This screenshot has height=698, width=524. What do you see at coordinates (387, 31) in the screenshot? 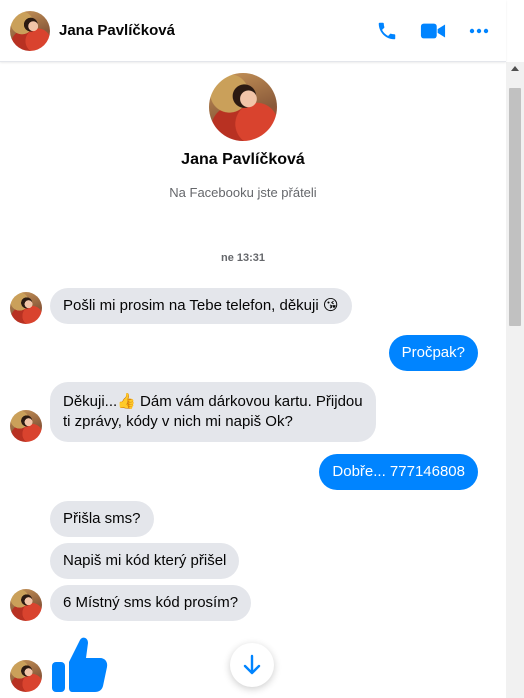
I see `phone-icon` at bounding box center [387, 31].